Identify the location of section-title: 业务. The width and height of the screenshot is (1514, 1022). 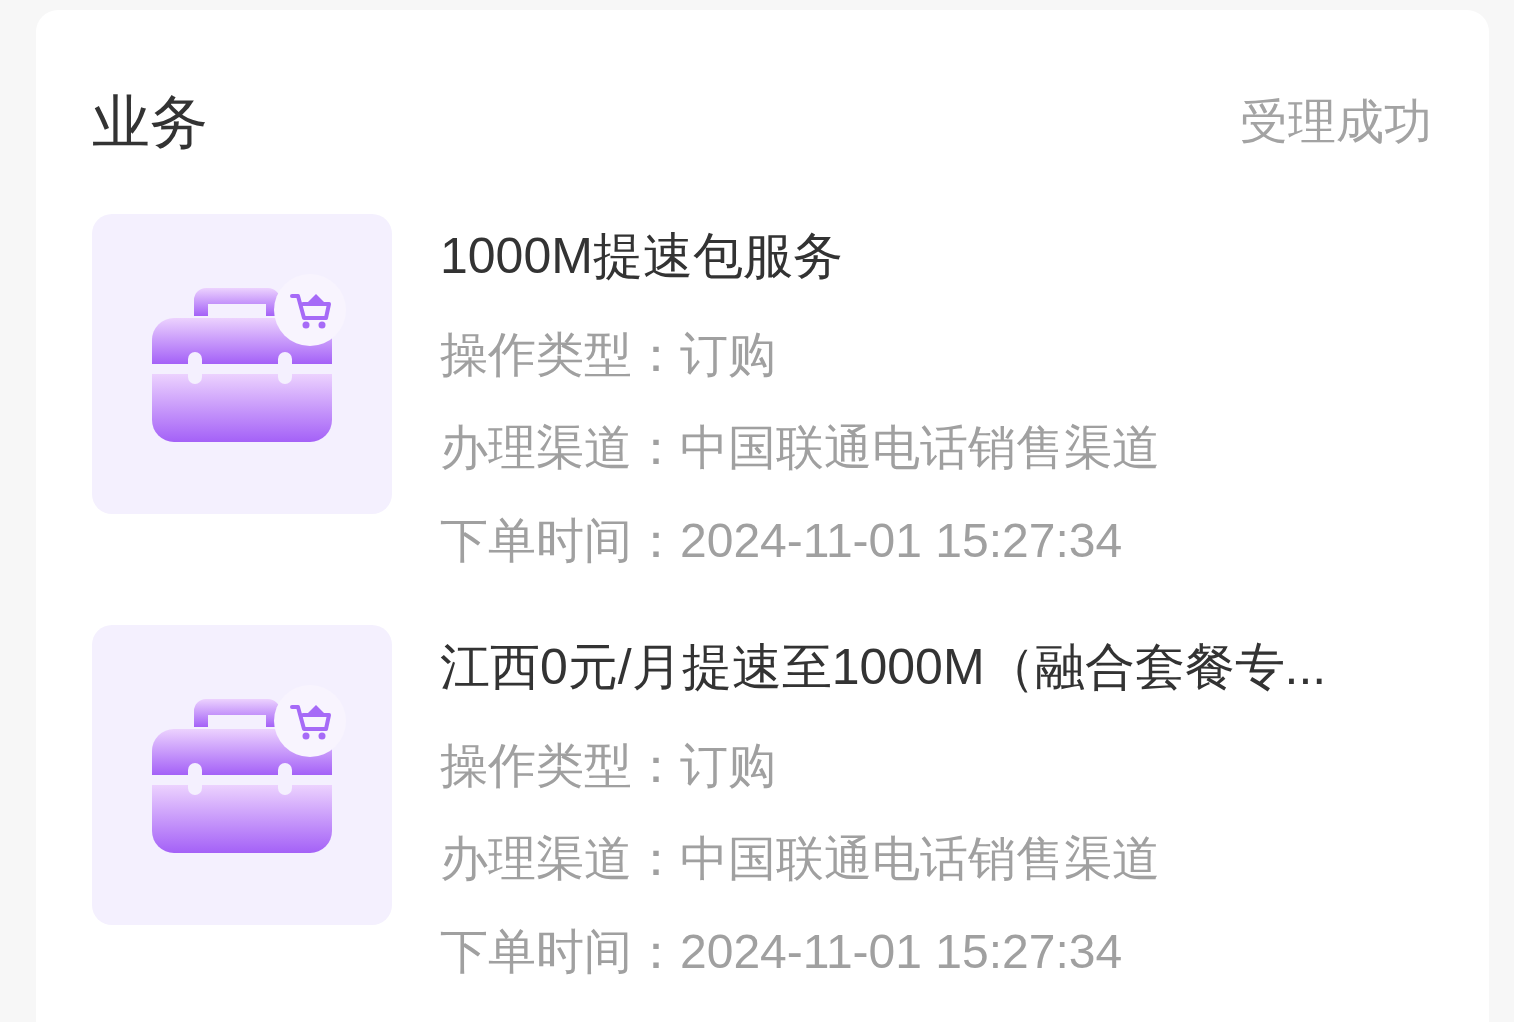
(150, 122).